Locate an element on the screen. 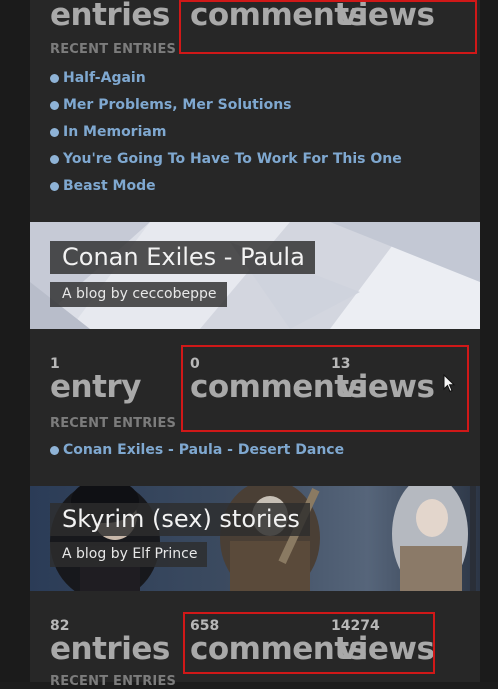  mouse-cursor-icon is located at coordinates (449, 383).